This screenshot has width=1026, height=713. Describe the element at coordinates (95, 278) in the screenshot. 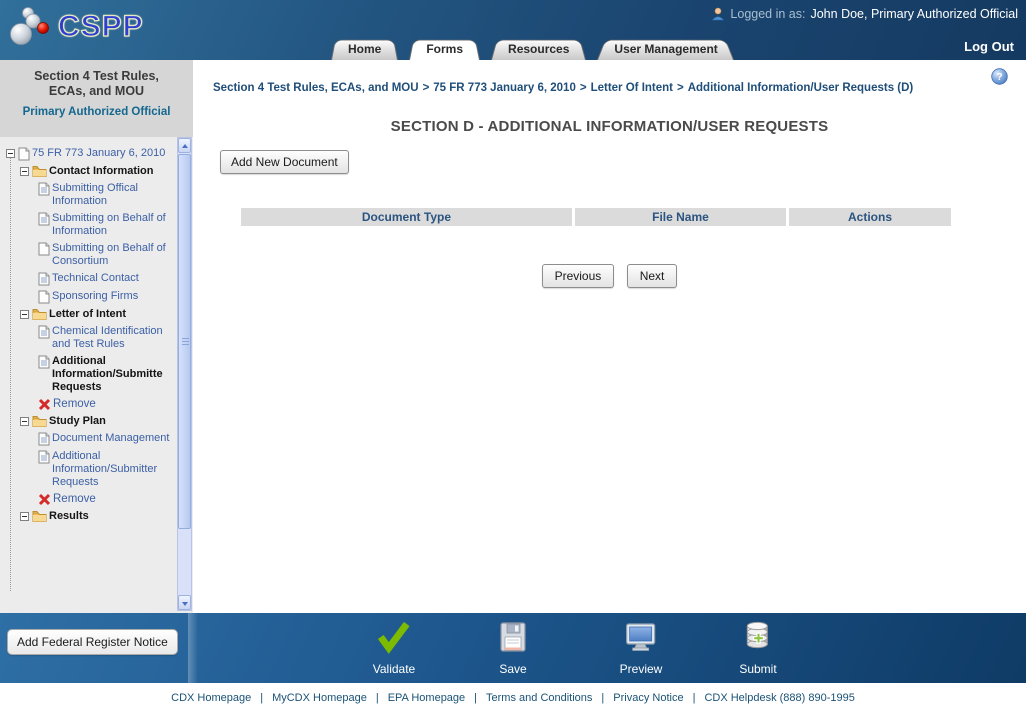

I see `tree-item-technical-contact: Technical Contact` at that location.